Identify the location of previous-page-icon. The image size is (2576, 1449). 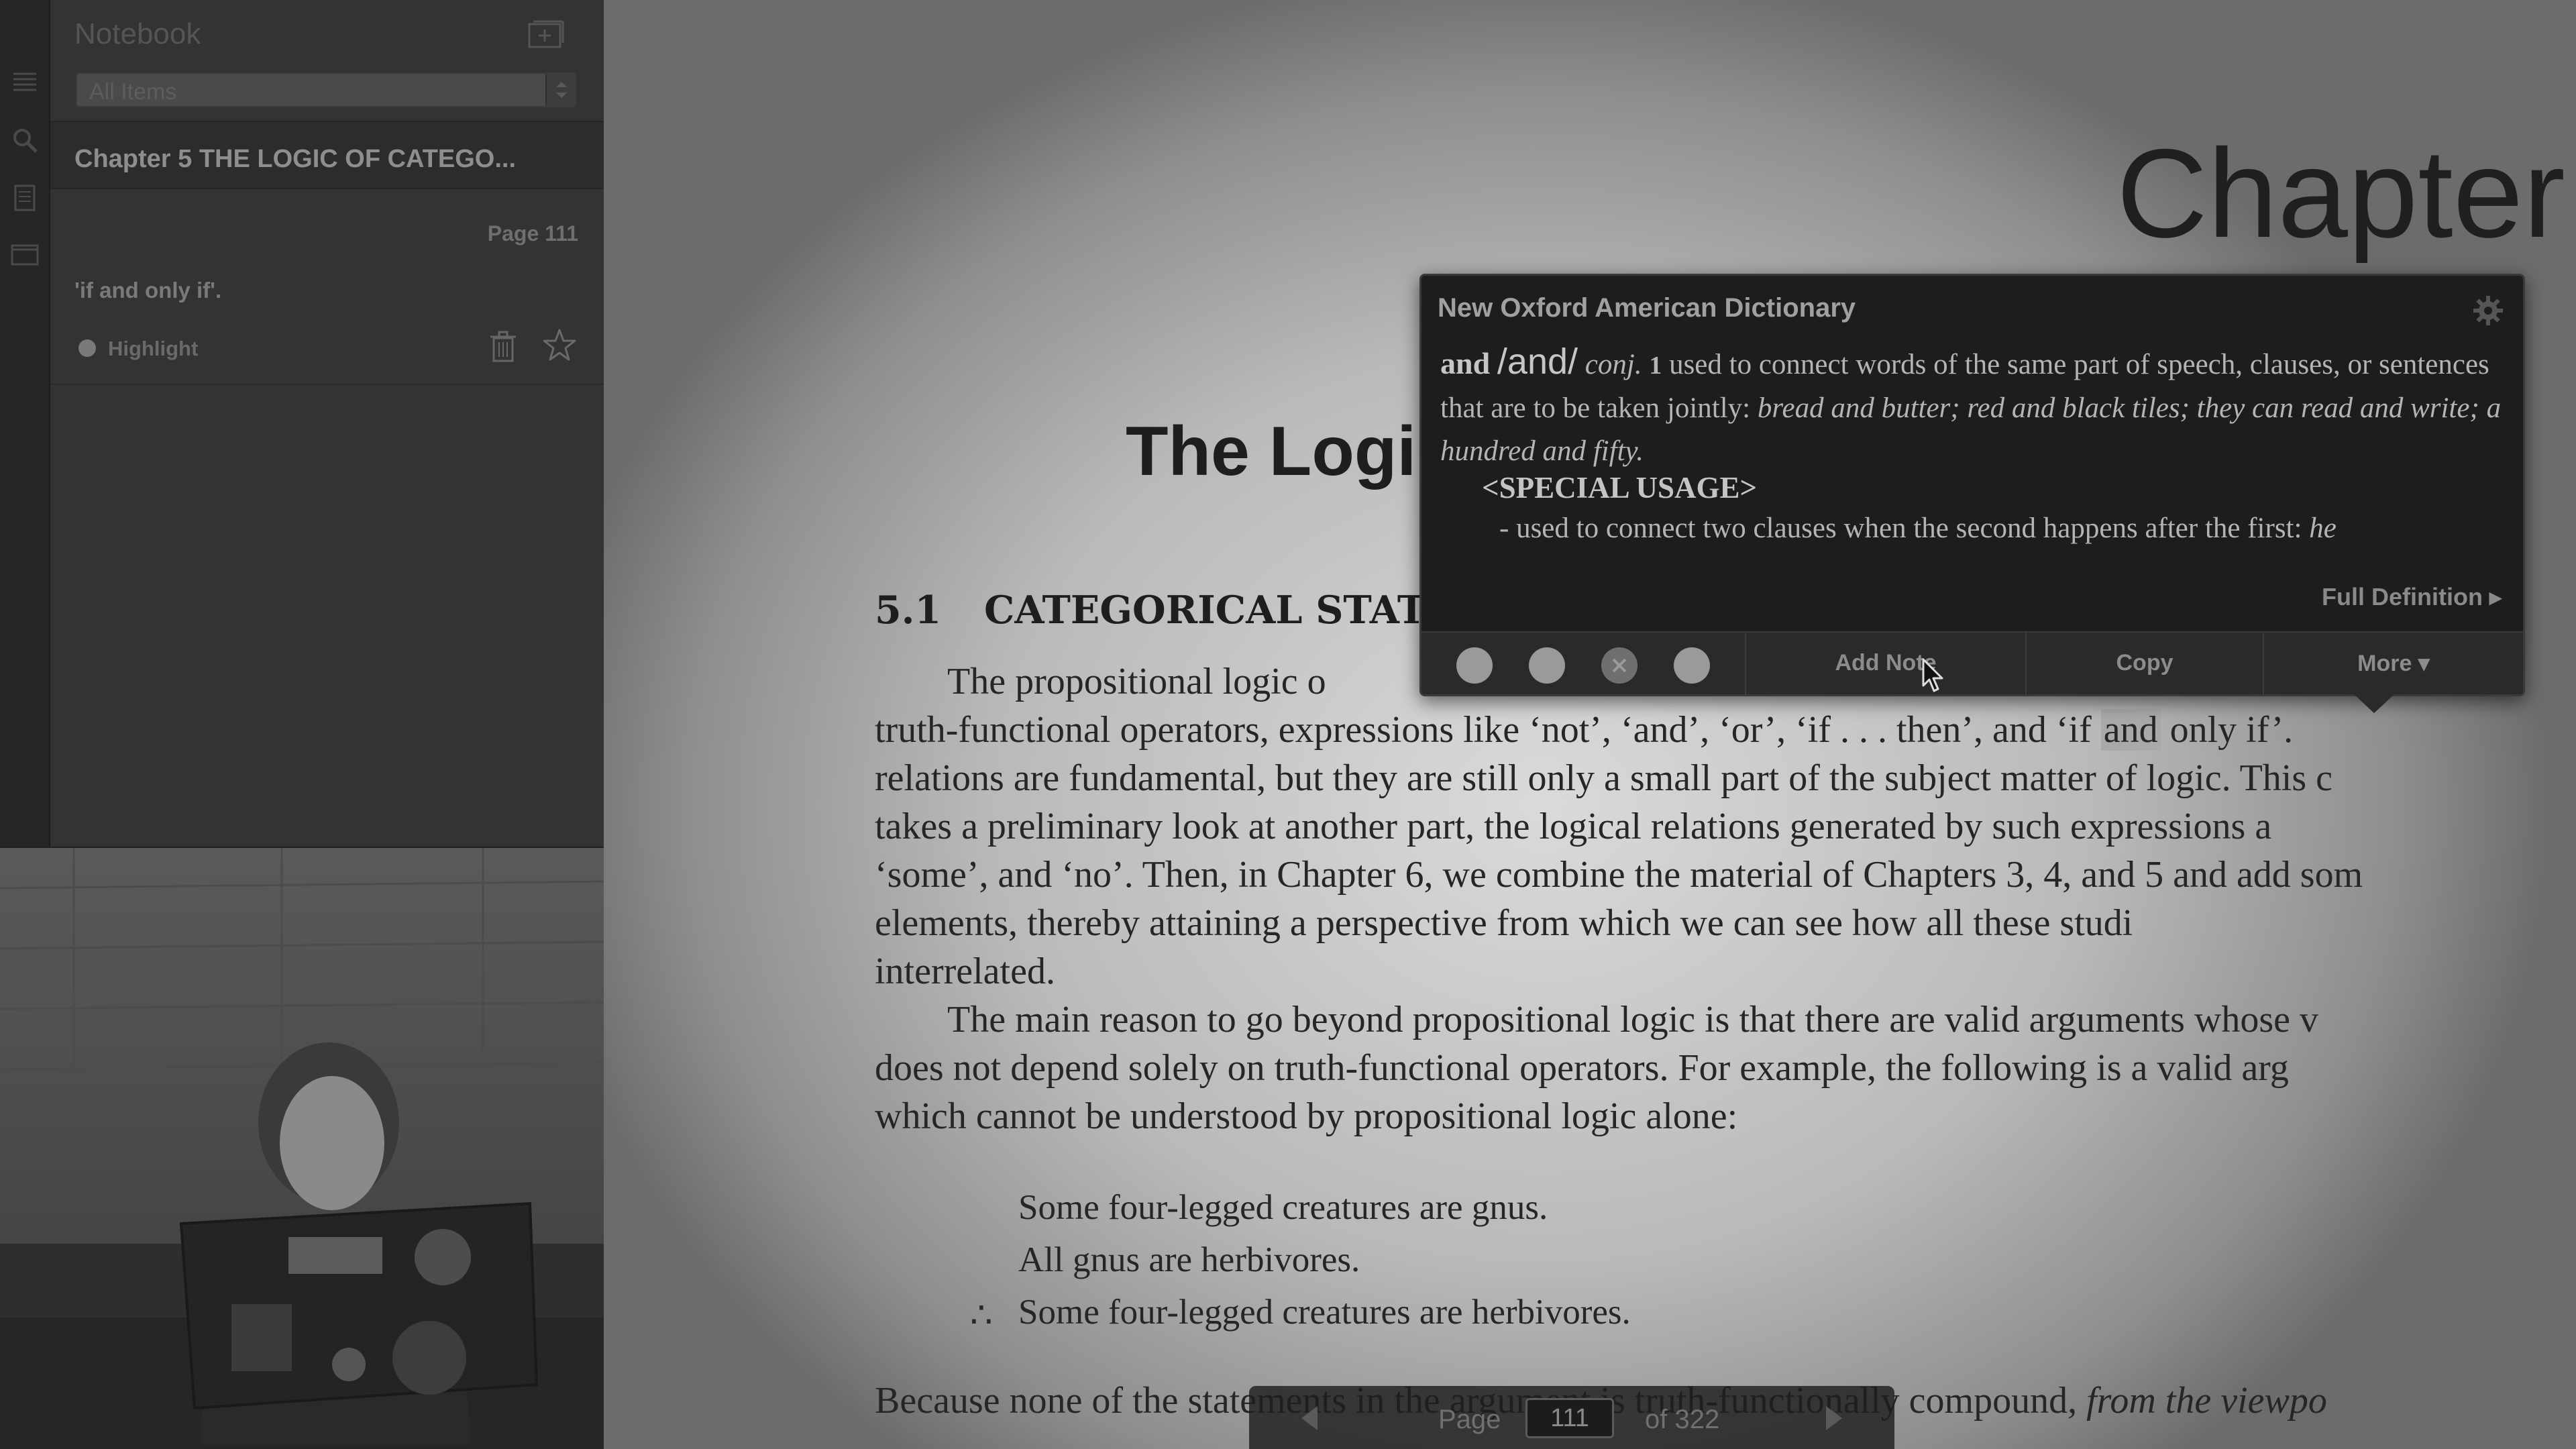
(1309, 1418).